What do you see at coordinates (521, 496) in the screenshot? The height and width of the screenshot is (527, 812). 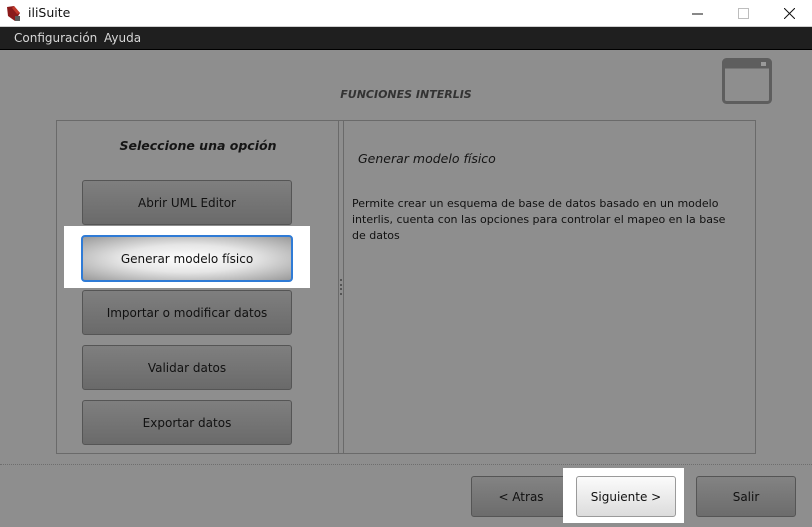 I see `back-button: < Atras` at bounding box center [521, 496].